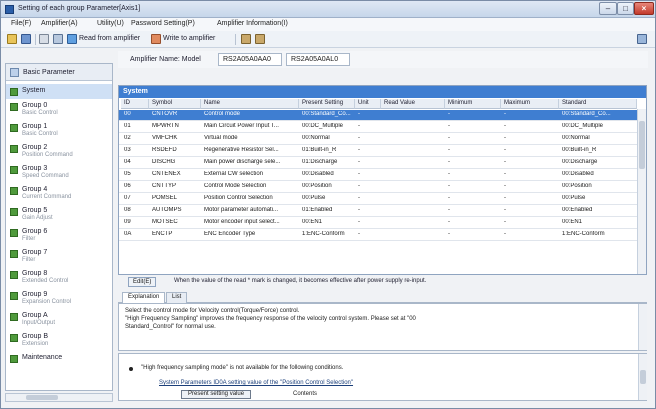 This screenshot has height=409, width=656. What do you see at coordinates (59, 130) in the screenshot?
I see `sidebar-item: Group 1 Basic Control` at bounding box center [59, 130].